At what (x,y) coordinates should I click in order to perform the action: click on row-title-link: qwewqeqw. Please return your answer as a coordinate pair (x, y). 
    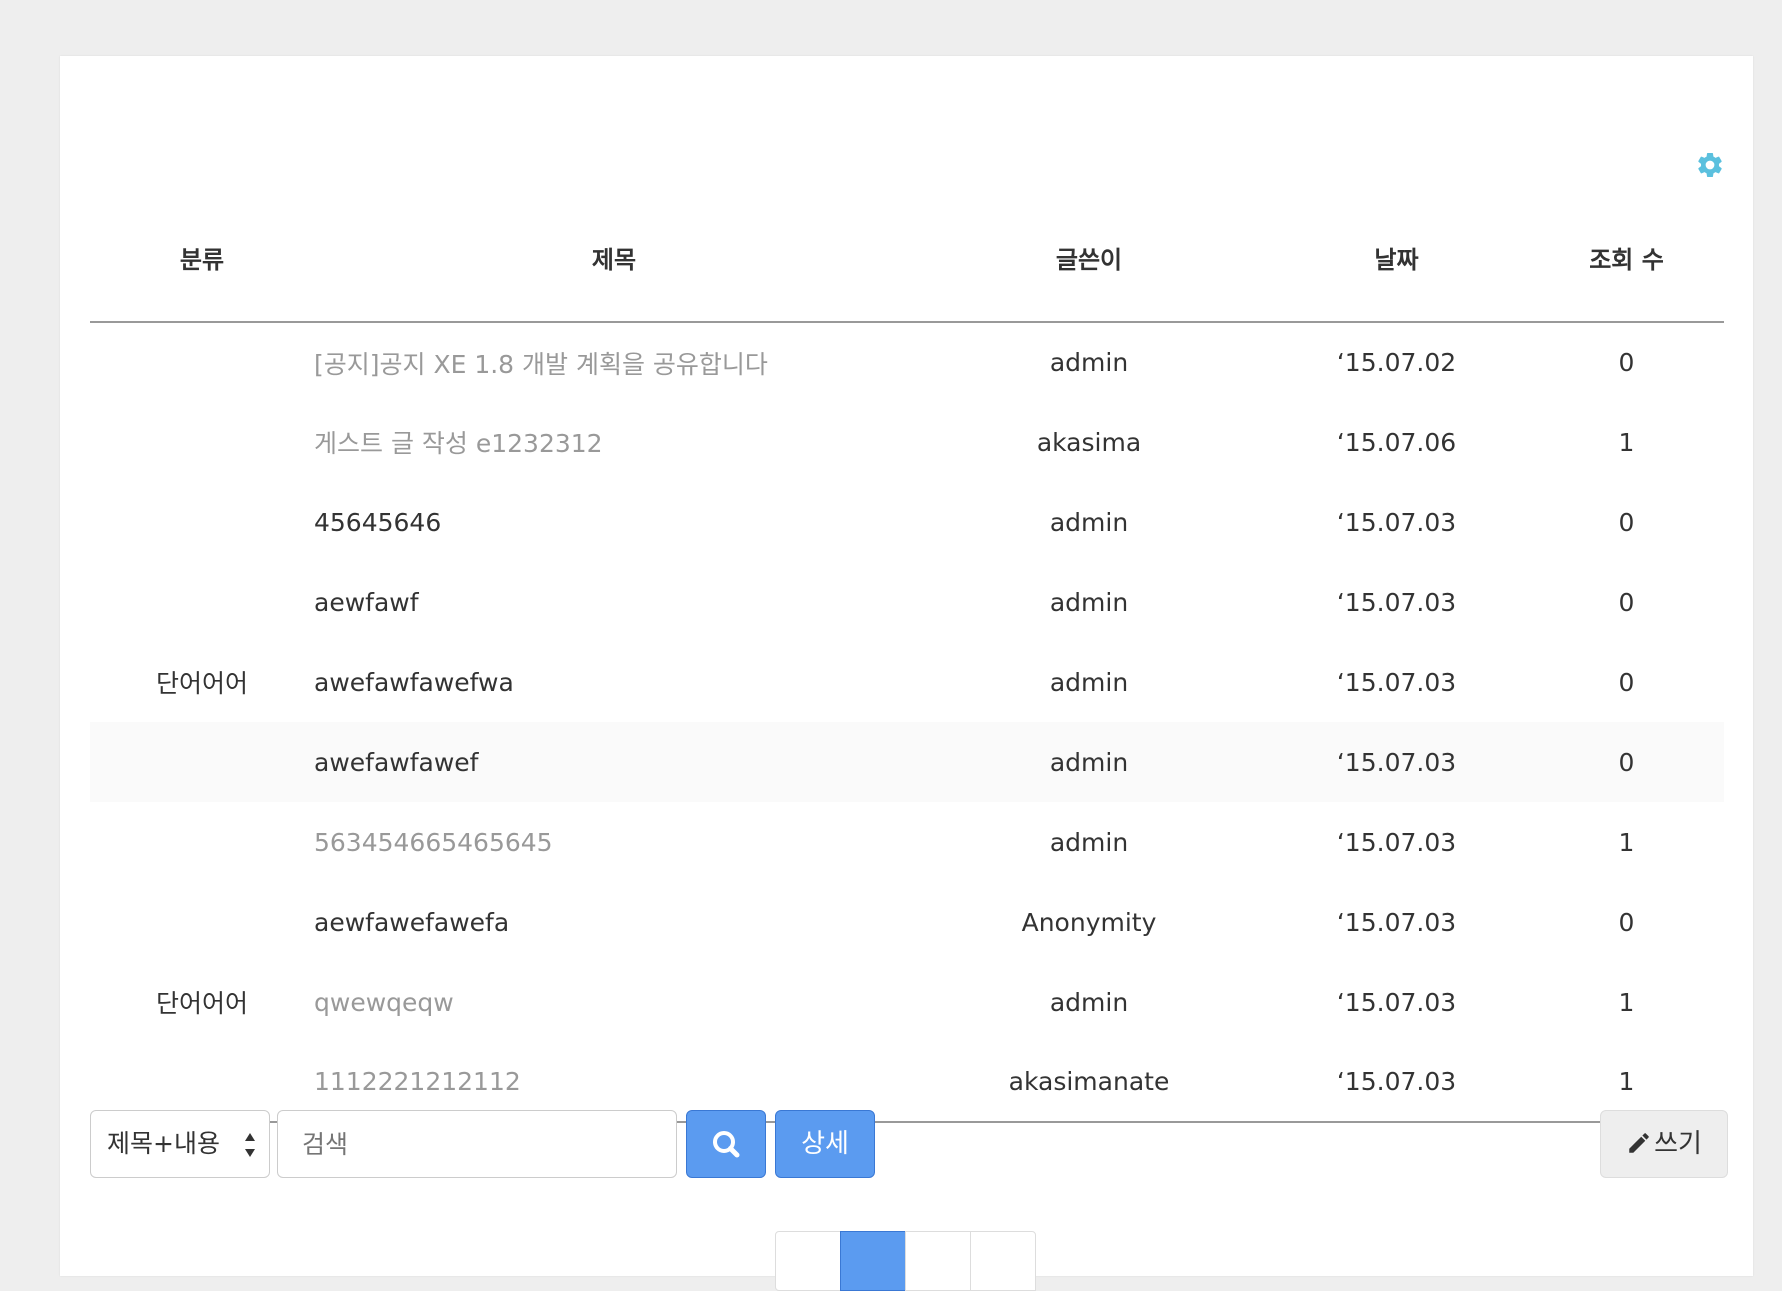
    Looking at the image, I should click on (614, 1002).